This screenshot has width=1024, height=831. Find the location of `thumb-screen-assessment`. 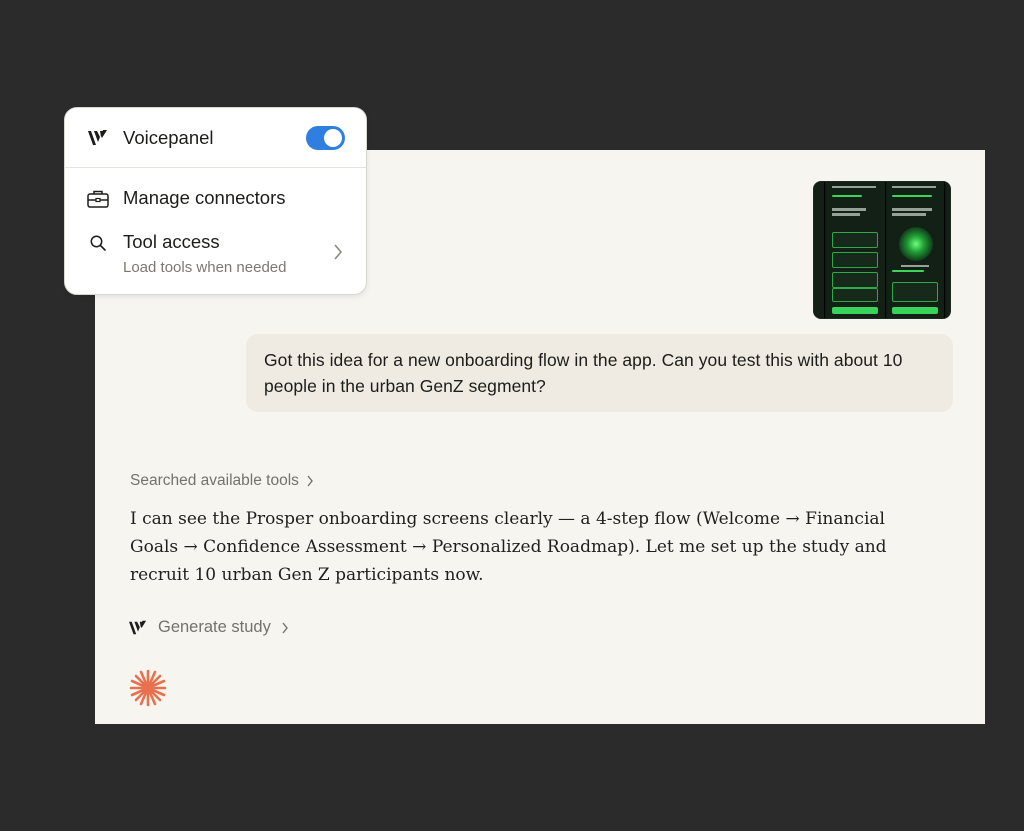

thumb-screen-assessment is located at coordinates (916, 250).